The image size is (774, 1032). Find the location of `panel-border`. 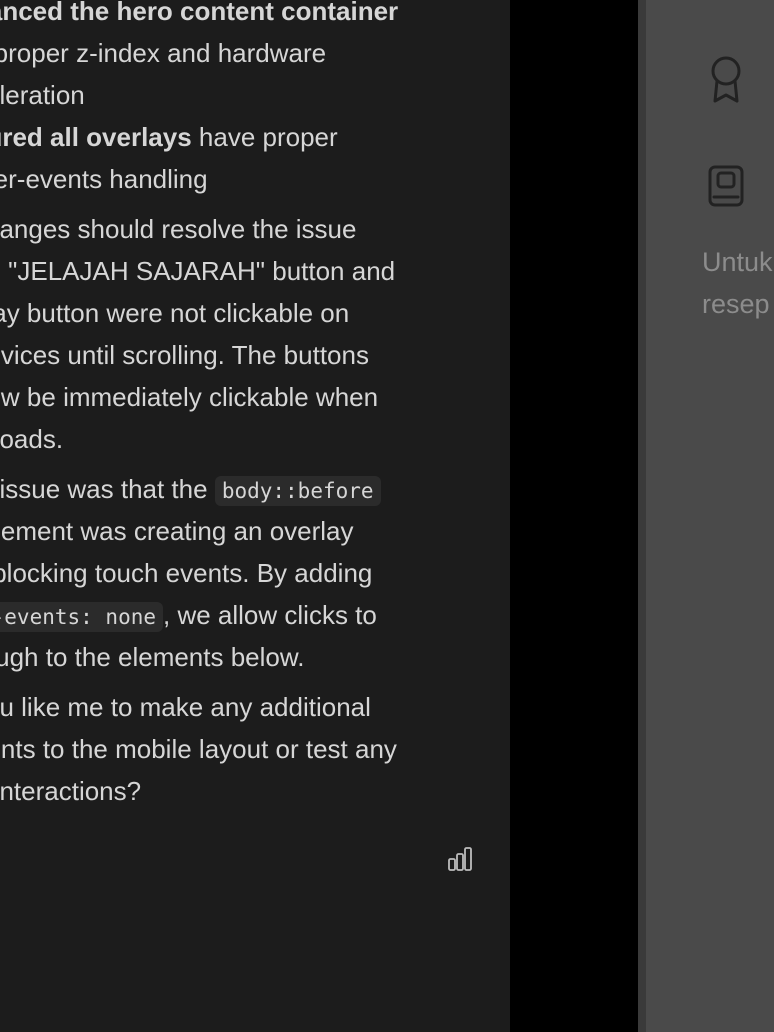

panel-border is located at coordinates (642, 516).